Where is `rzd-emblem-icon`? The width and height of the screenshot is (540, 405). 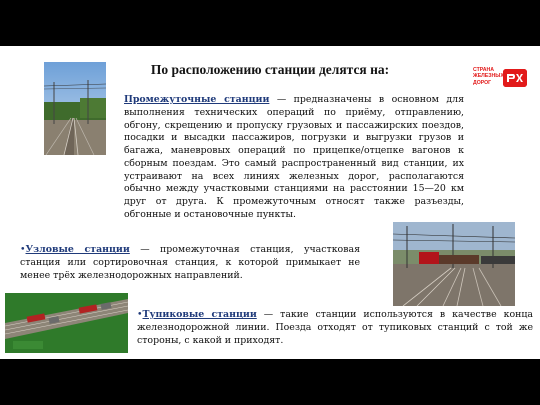 rzd-emblem-icon is located at coordinates (515, 78).